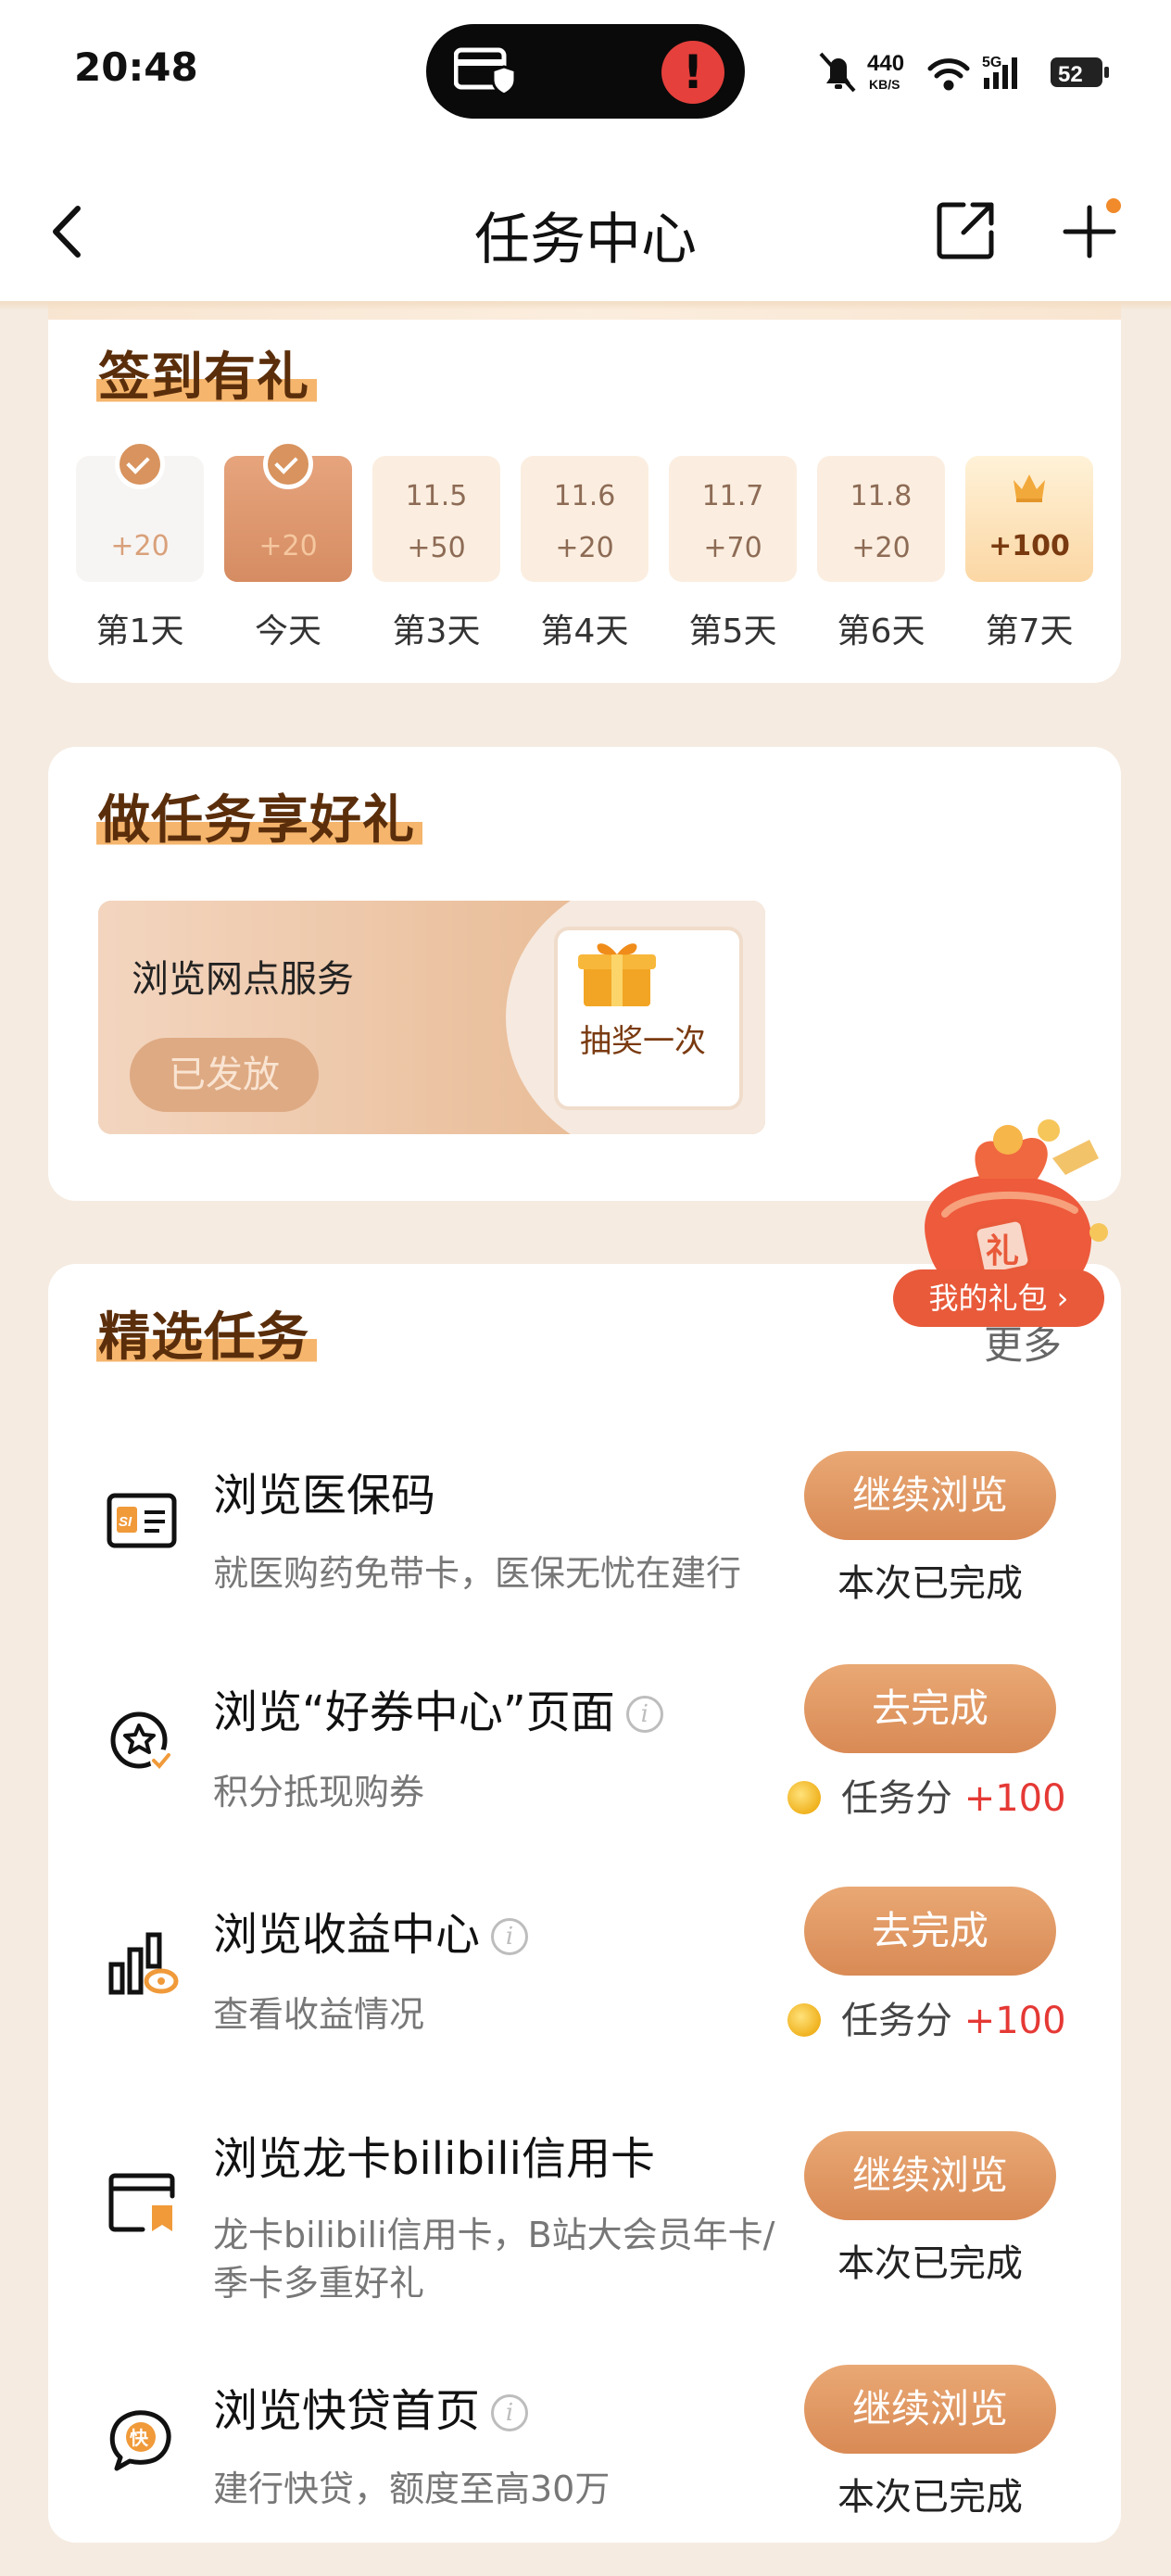 The height and width of the screenshot is (2576, 1171). I want to click on checkin-day-5: 11.7 +70, so click(733, 519).